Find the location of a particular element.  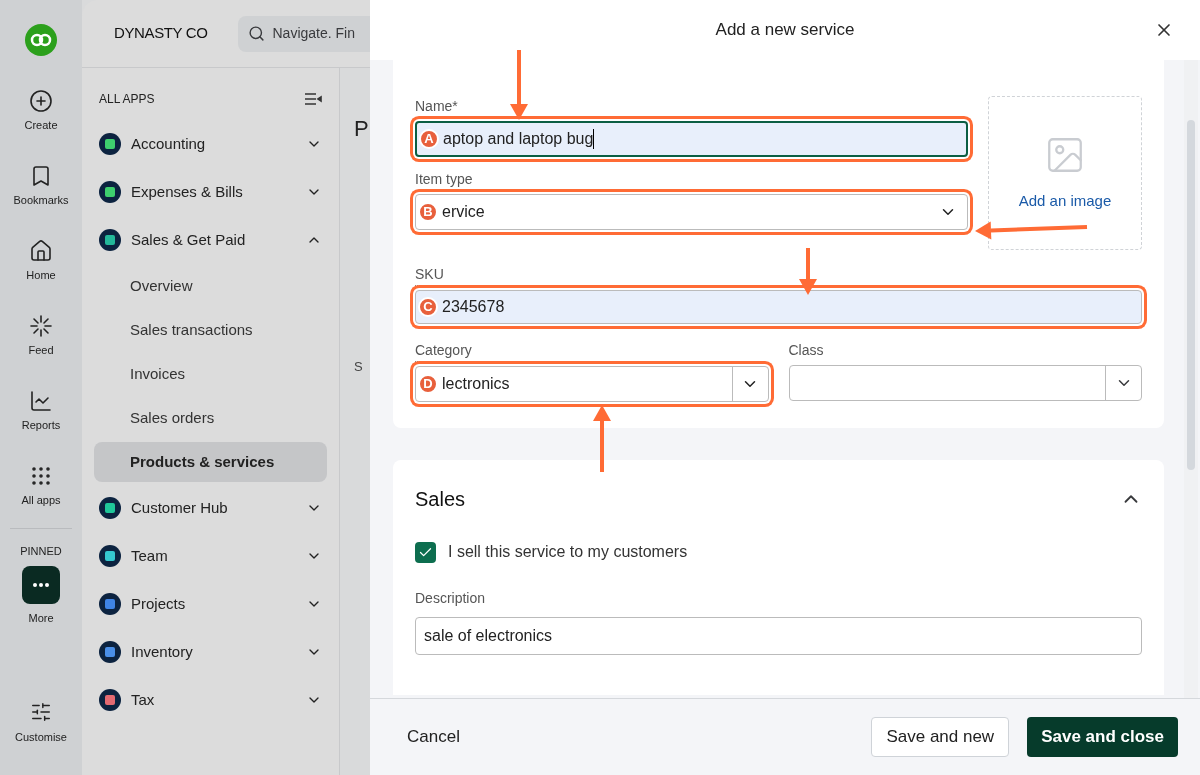

more-button is located at coordinates (41, 584).